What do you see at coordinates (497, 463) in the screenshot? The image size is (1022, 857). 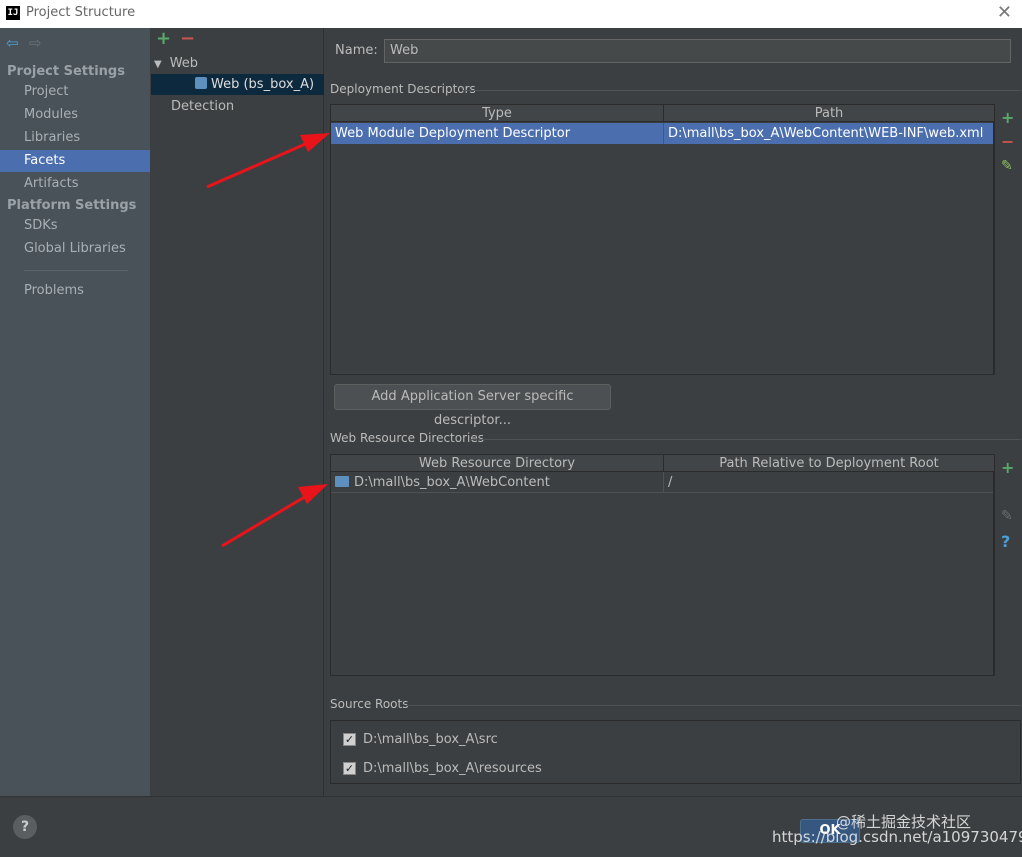 I see `column-header-web-resource-directory: Web Resource Directory` at bounding box center [497, 463].